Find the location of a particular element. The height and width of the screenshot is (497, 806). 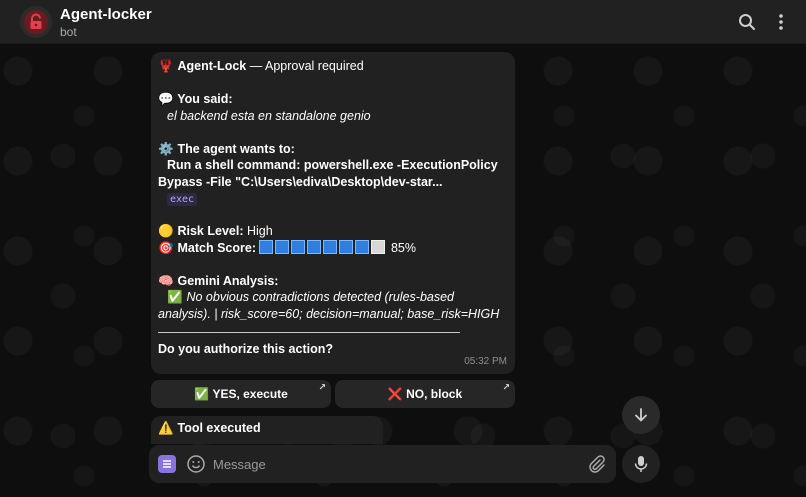

yellow-circle-icon: 🟡 is located at coordinates (166, 231).